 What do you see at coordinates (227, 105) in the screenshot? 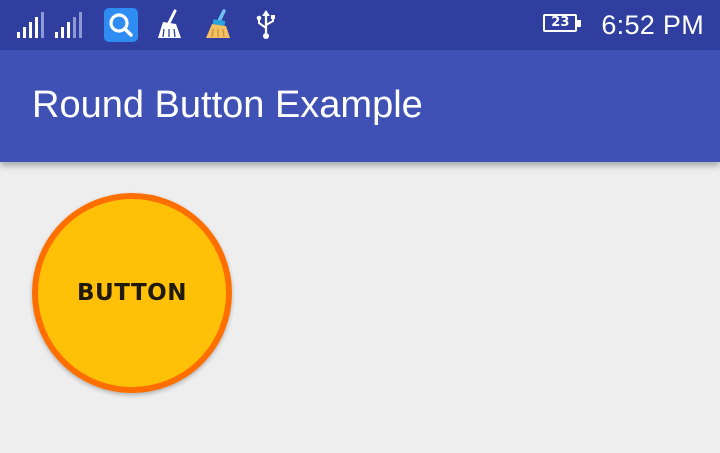
I see `app-title: Round Button Example` at bounding box center [227, 105].